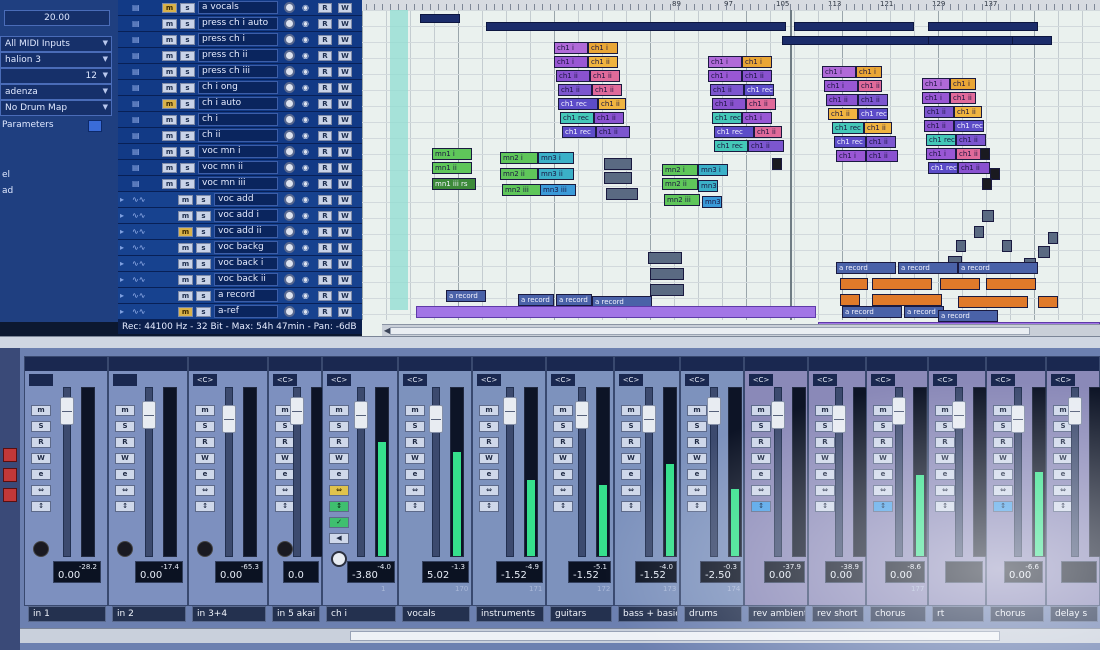  I want to click on program-select: adenza ▼, so click(56, 92).